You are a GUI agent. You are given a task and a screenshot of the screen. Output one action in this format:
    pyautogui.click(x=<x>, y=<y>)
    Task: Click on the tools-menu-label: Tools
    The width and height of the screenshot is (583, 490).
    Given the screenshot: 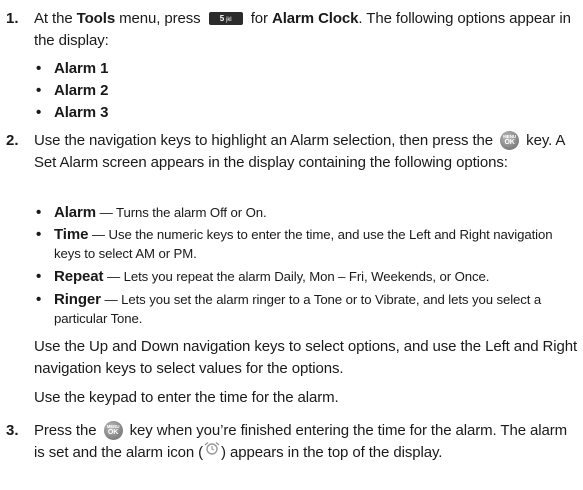 What is the action you would take?
    pyautogui.click(x=96, y=18)
    